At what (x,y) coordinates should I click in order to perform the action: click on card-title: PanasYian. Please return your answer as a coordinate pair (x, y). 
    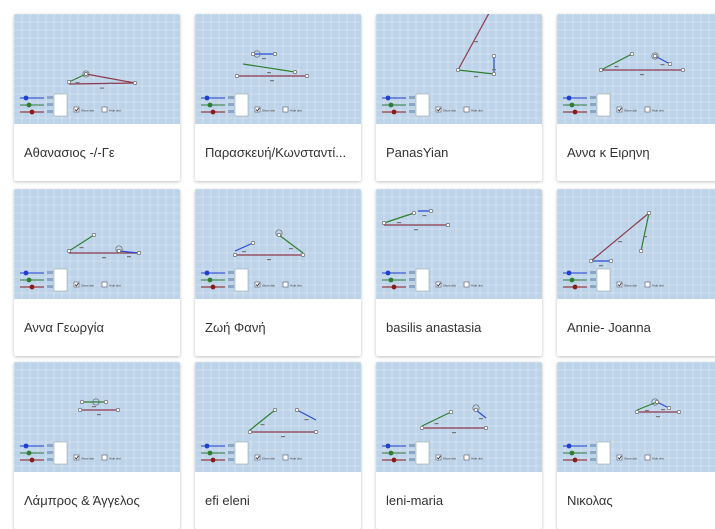
    Looking at the image, I should click on (461, 152).